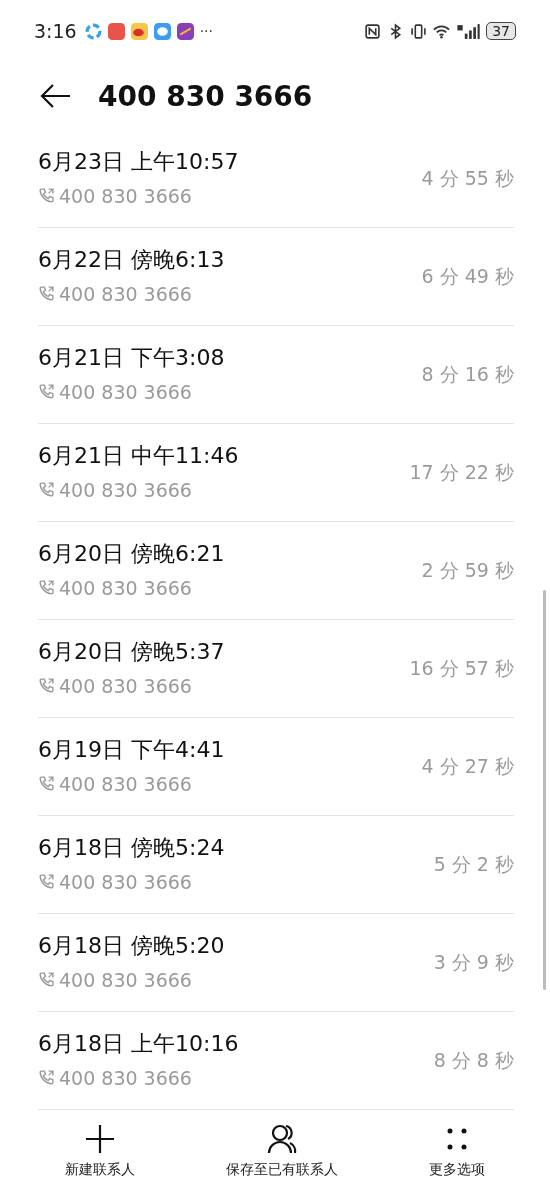  Describe the element at coordinates (56, 96) in the screenshot. I see `back-arrow-icon` at that location.